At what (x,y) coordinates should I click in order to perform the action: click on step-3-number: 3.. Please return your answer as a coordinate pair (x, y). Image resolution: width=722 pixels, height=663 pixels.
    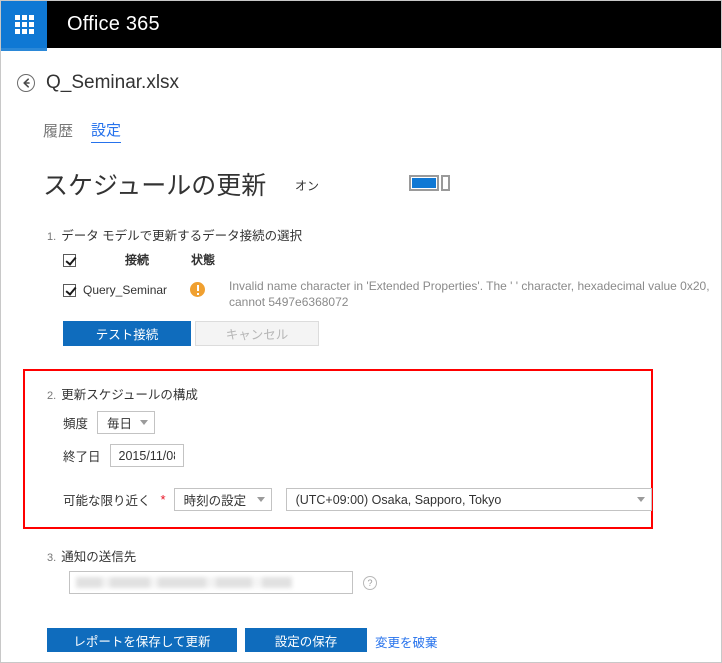
    Looking at the image, I should click on (52, 558).